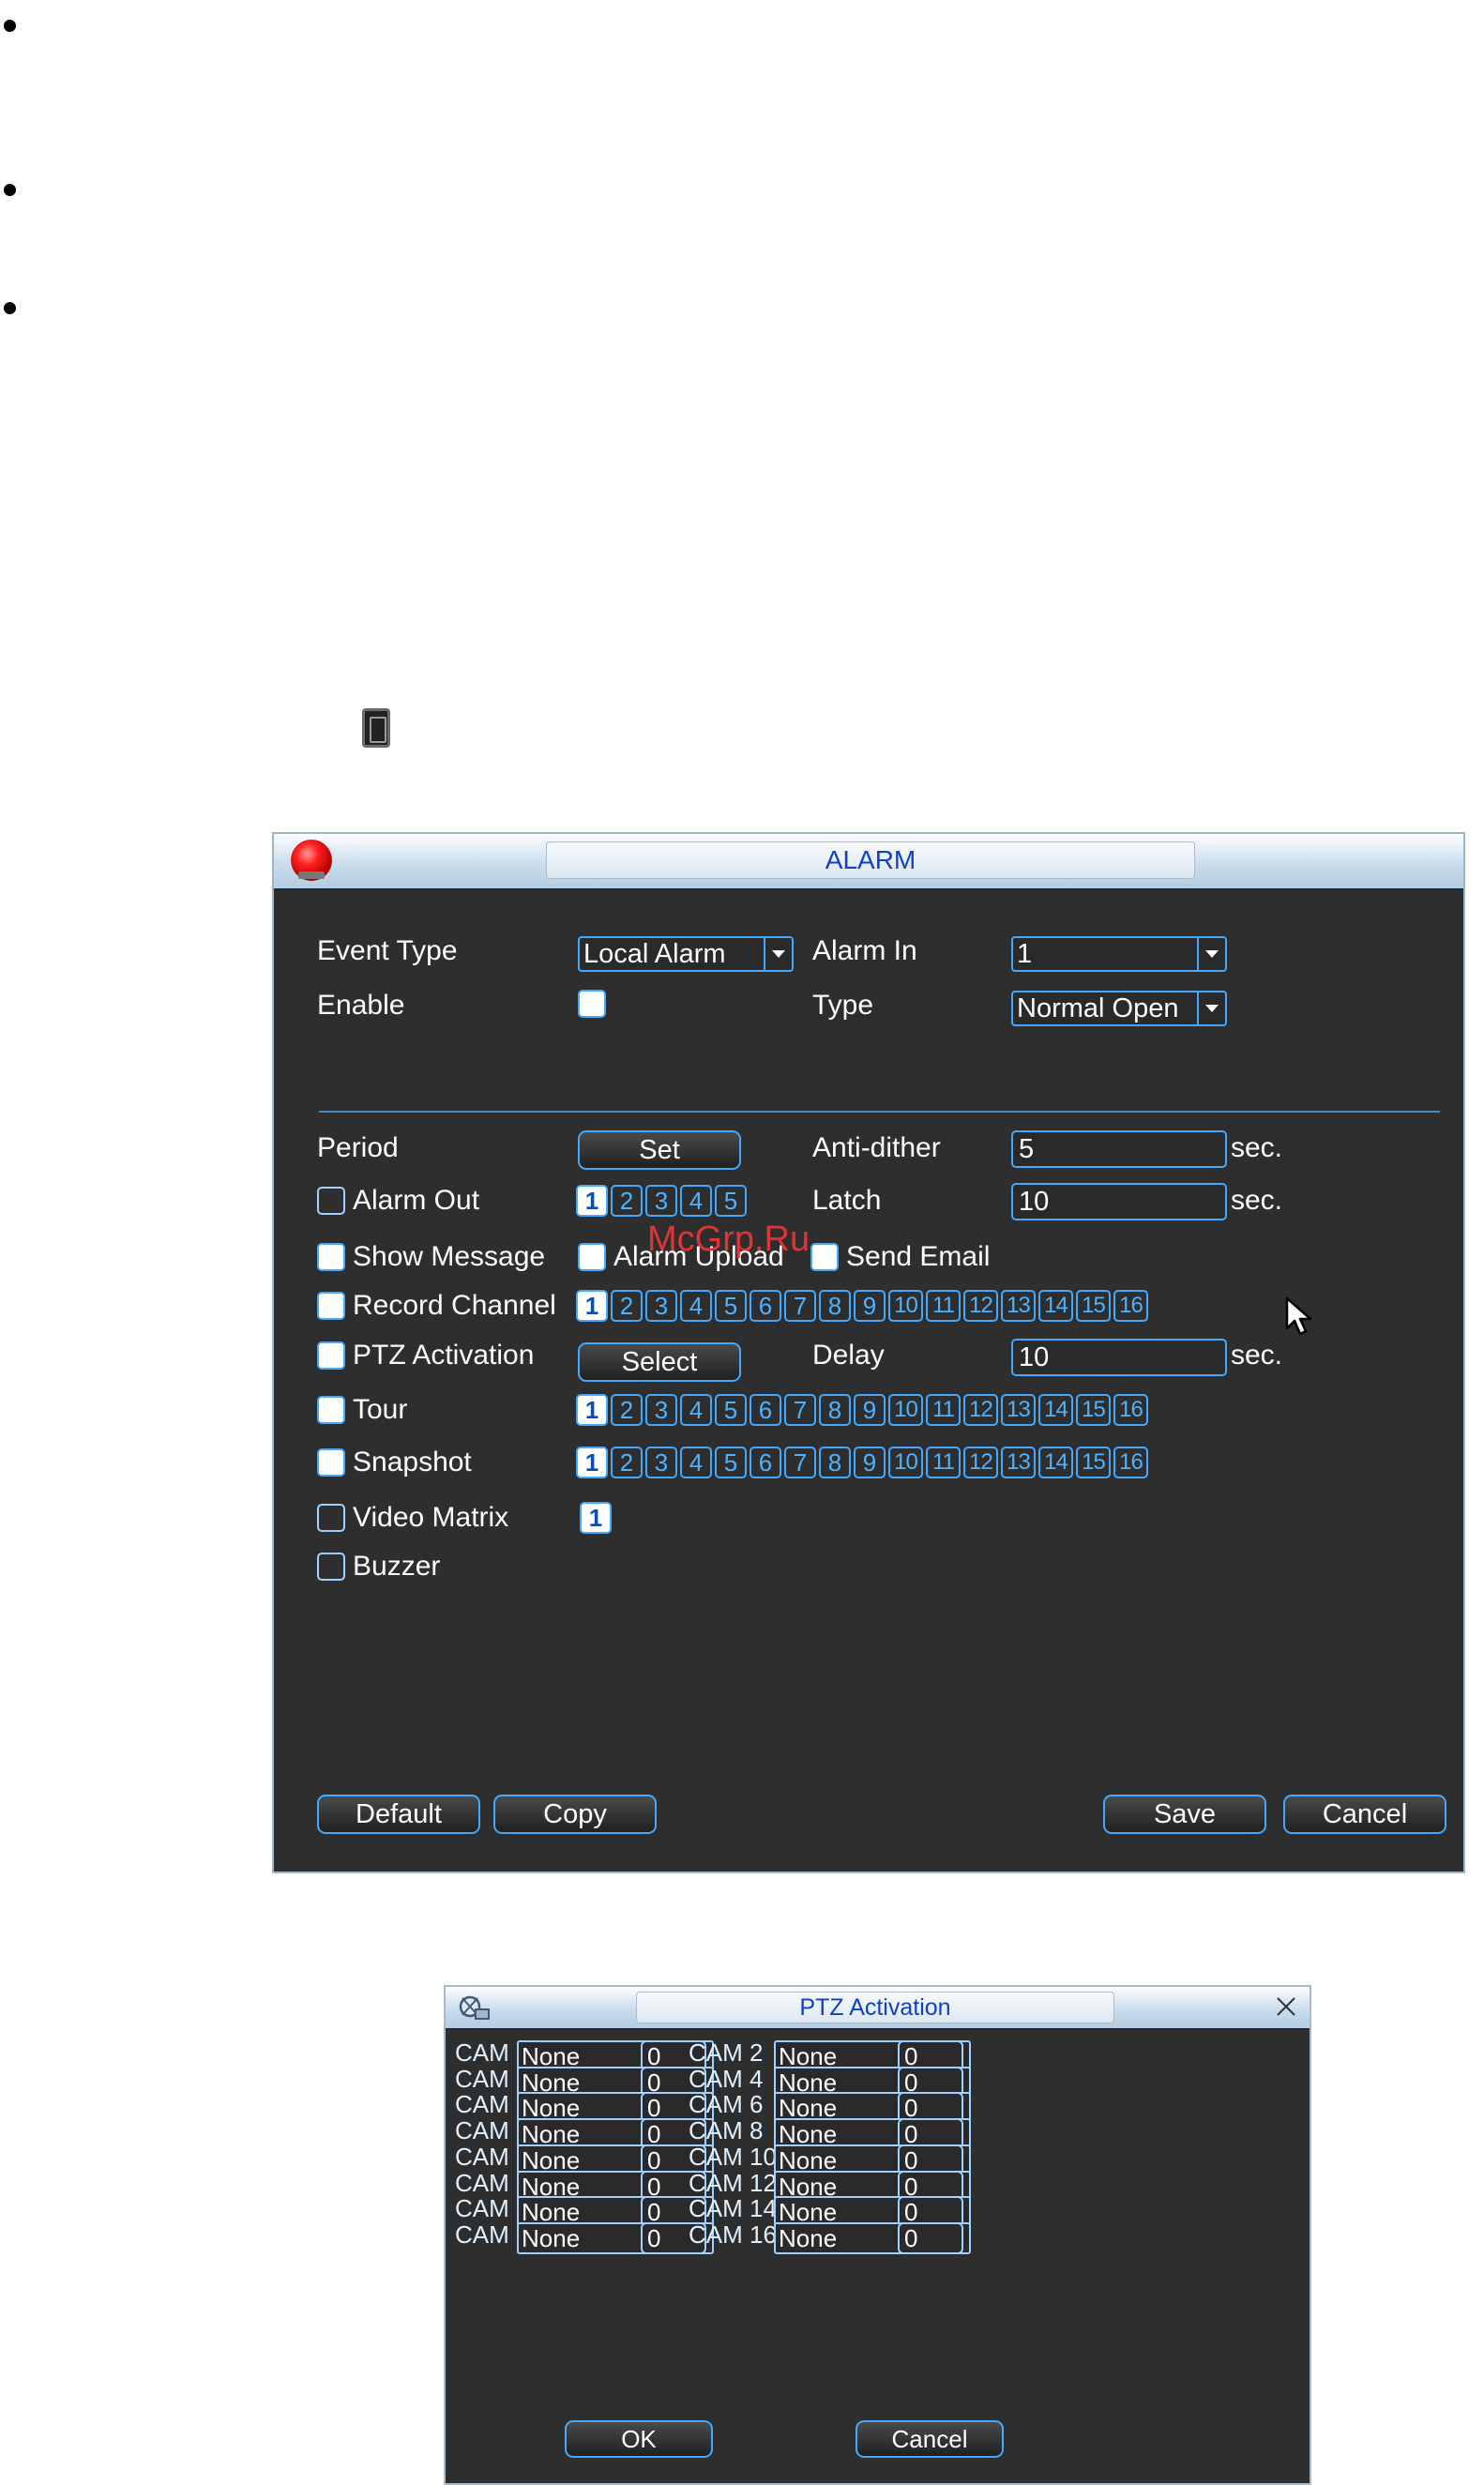 The width and height of the screenshot is (1484, 2485). Describe the element at coordinates (376, 728) in the screenshot. I see `device-icon` at that location.